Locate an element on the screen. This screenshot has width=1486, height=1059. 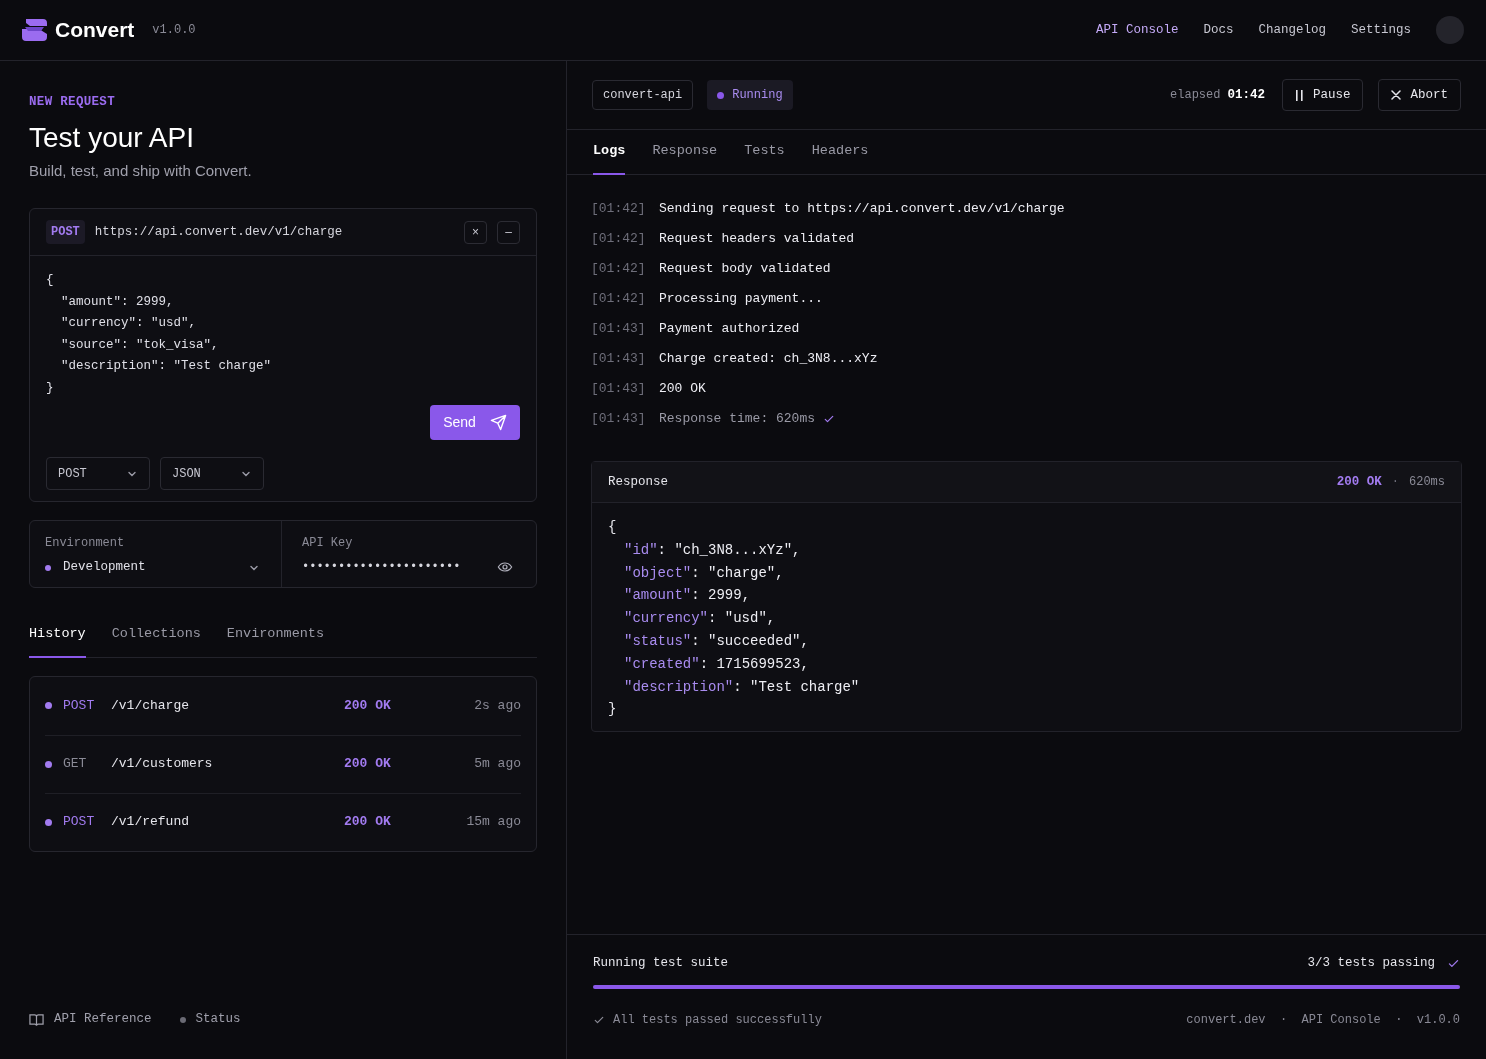
footer-link: API Reference is located at coordinates (90, 1019).